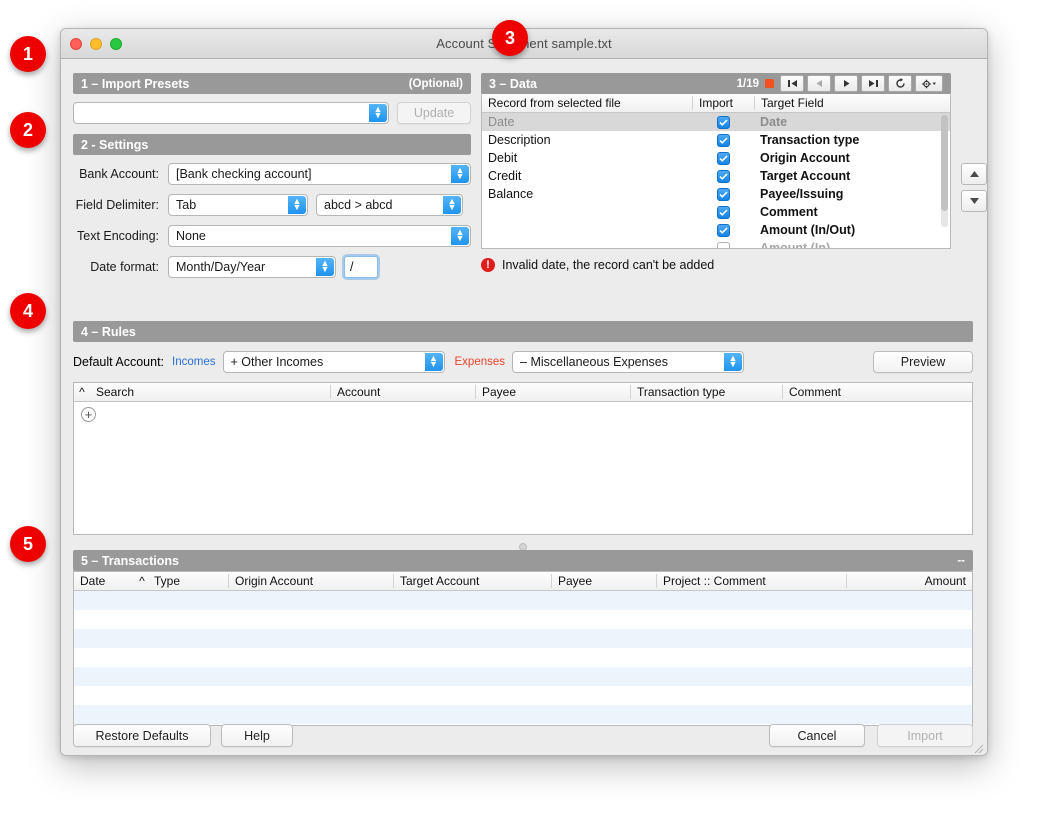 This screenshot has height=835, width=1048. Describe the element at coordinates (221, 267) in the screenshot. I see `date-format-value: Month/Day/Year` at that location.